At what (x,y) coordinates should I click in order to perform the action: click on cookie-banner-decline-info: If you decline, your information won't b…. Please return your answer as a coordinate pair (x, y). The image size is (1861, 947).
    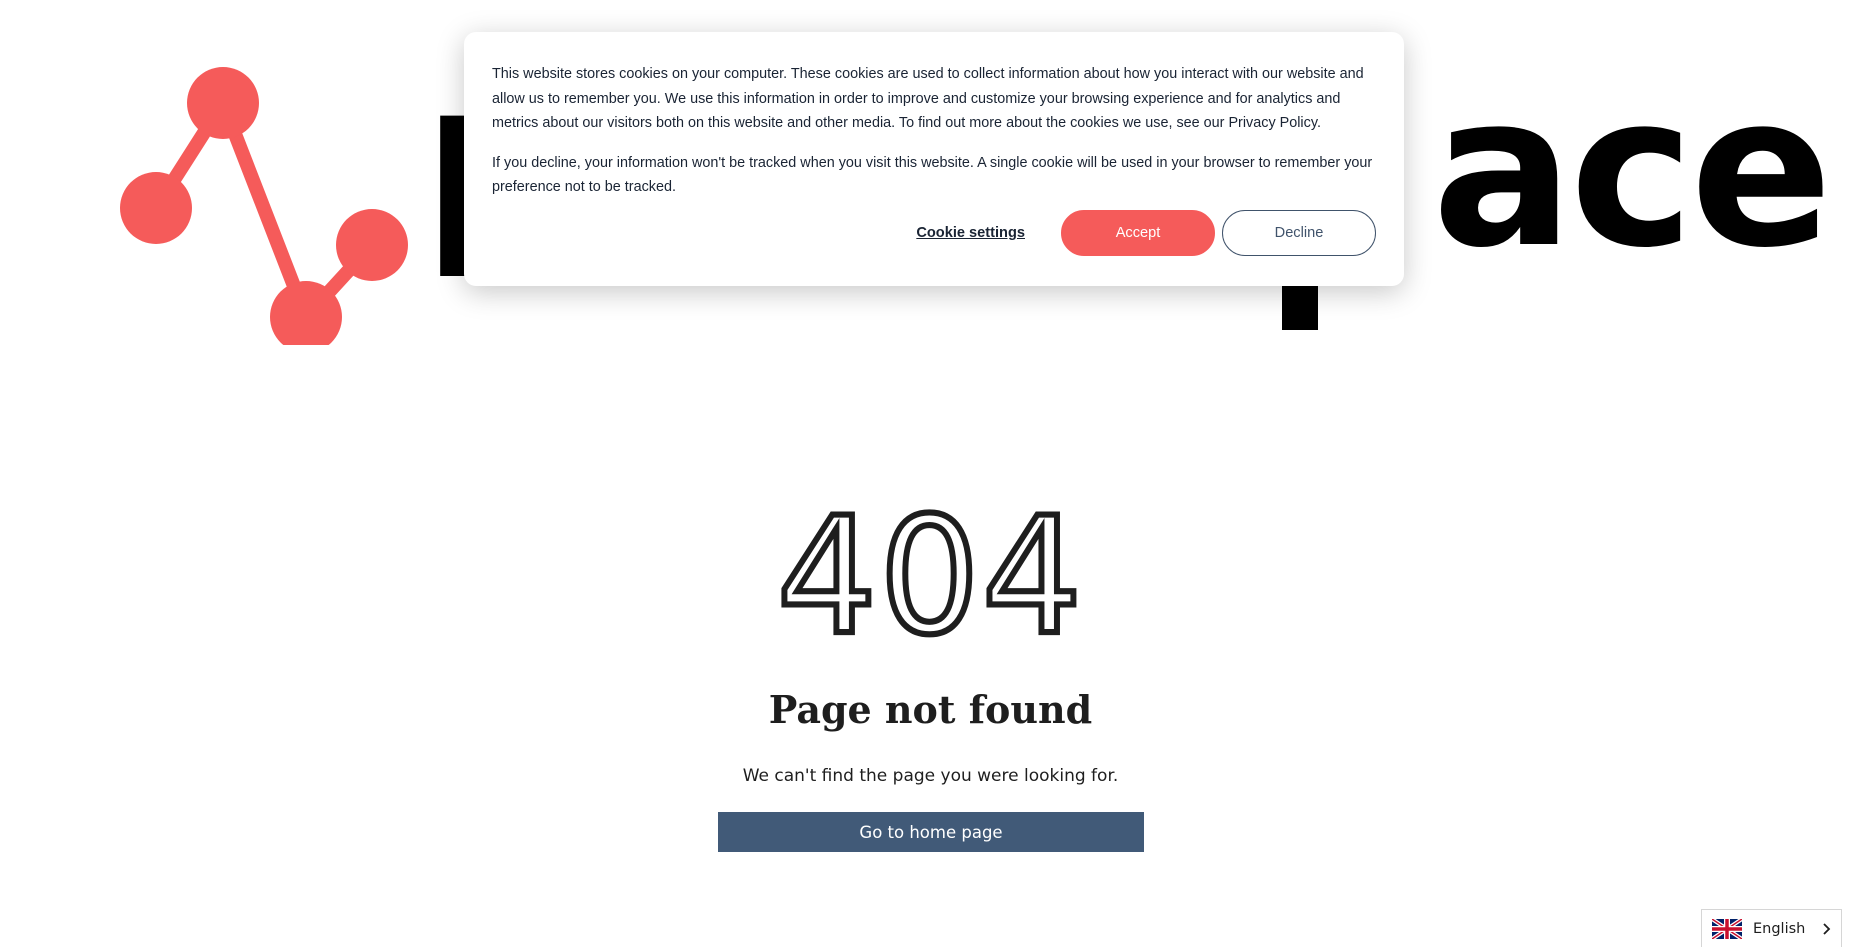
    Looking at the image, I should click on (932, 175).